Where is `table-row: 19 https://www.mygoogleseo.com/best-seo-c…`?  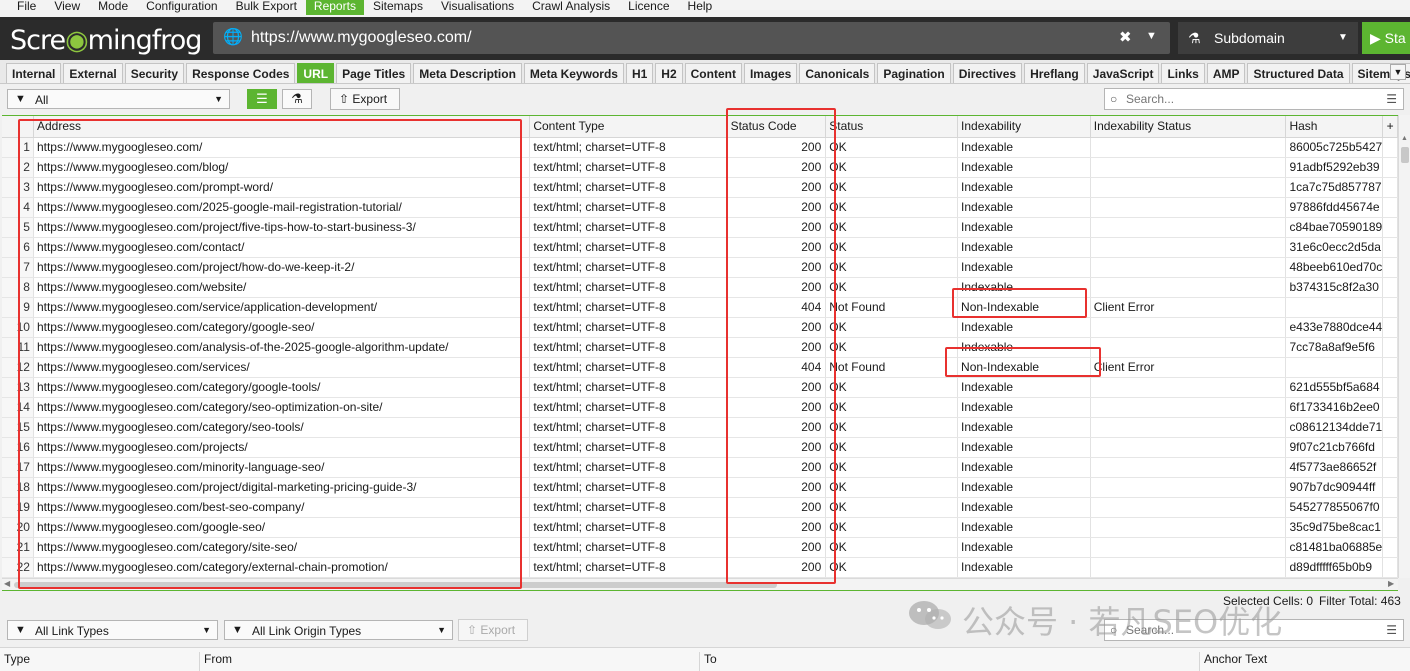
table-row: 19 https://www.mygoogleseo.com/best-seo-c… is located at coordinates (700, 507).